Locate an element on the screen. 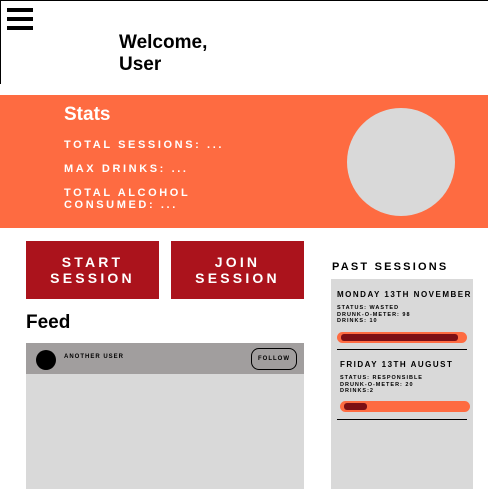 The image size is (488, 495). welcome-username: User is located at coordinates (140, 64).